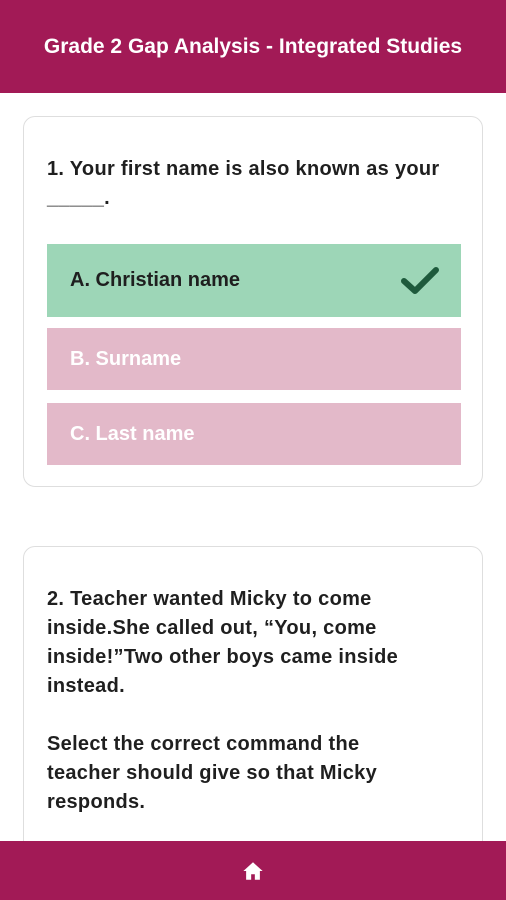 The height and width of the screenshot is (900, 506). I want to click on question-line: inside.She called out, “You, come, so click(212, 628).